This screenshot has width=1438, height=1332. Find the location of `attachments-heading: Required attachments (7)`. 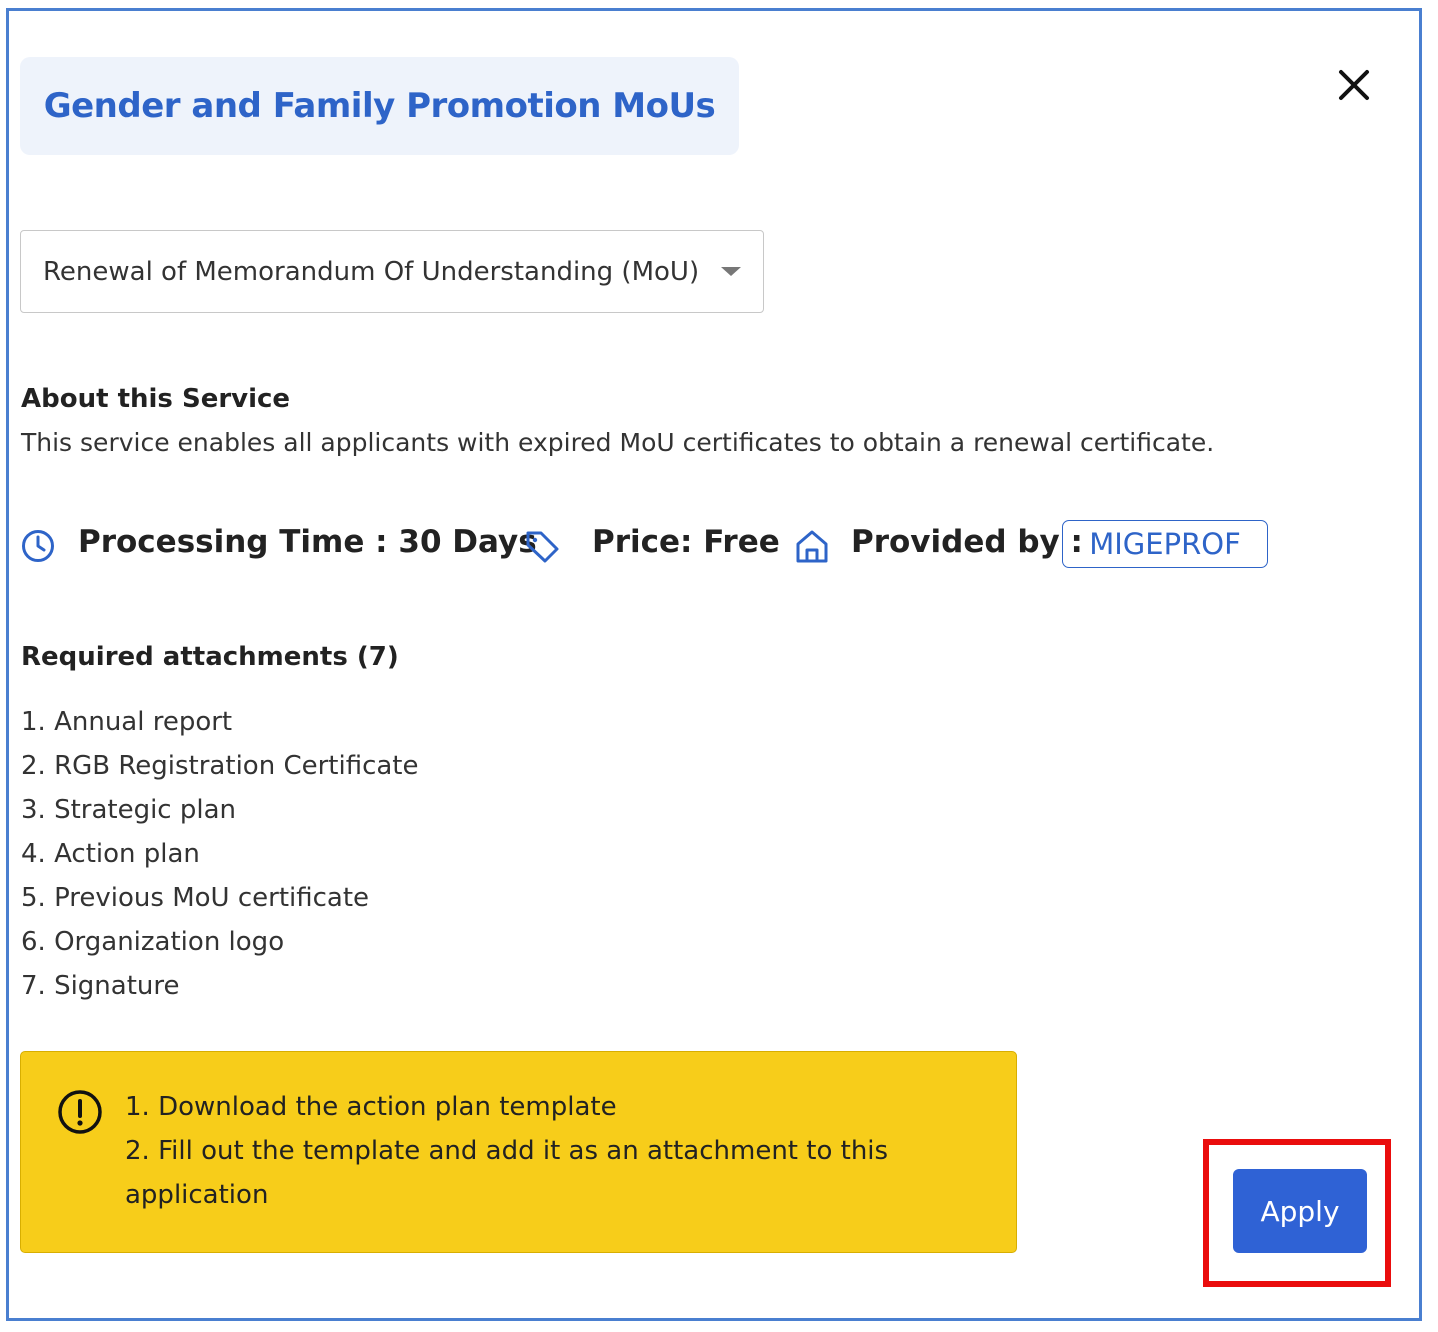

attachments-heading: Required attachments (7) is located at coordinates (210, 657).